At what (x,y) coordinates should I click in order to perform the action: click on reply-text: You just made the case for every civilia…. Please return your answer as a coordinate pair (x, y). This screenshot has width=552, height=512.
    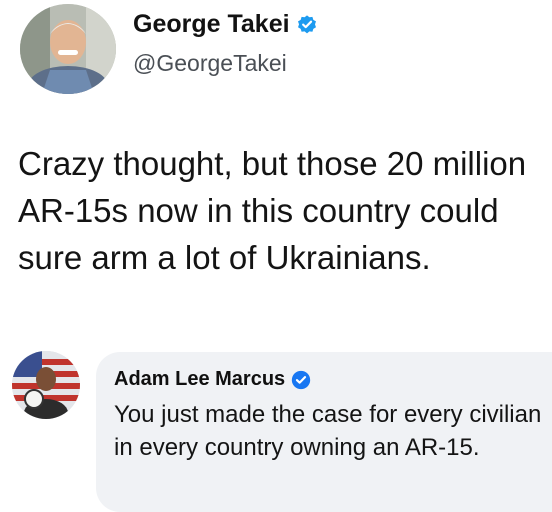
    Looking at the image, I should click on (328, 431).